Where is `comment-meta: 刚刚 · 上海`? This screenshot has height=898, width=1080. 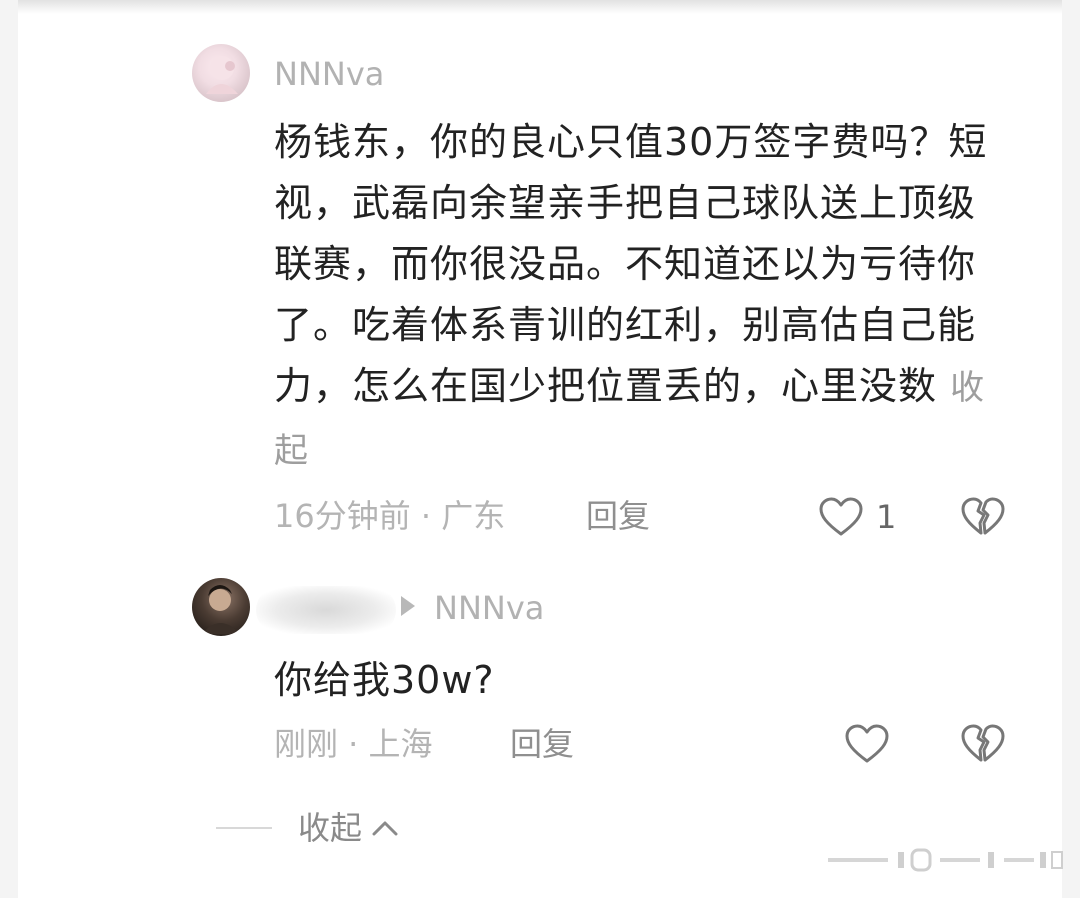
comment-meta: 刚刚 · 上海 is located at coordinates (353, 744).